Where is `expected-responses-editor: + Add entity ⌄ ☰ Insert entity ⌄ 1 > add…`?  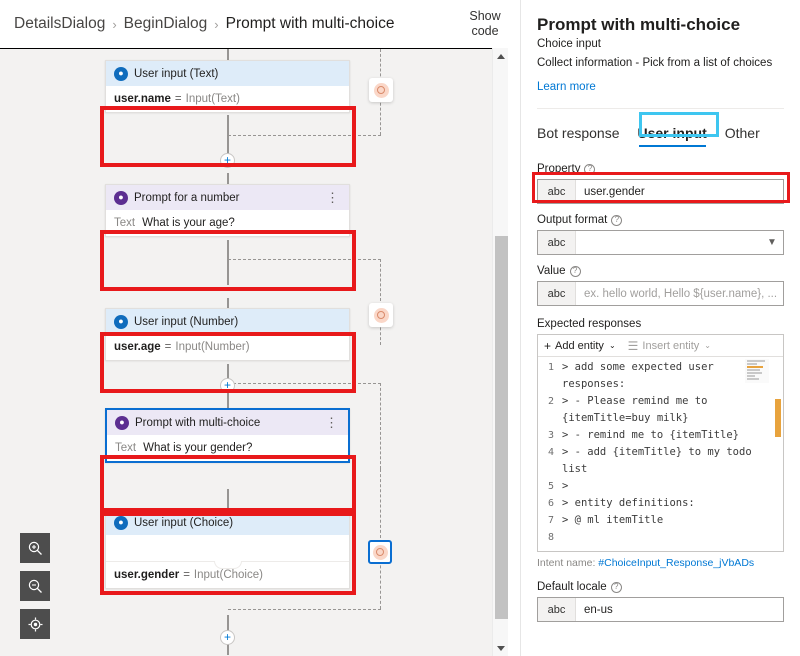 expected-responses-editor: + Add entity ⌄ ☰ Insert entity ⌄ 1 > add… is located at coordinates (660, 443).